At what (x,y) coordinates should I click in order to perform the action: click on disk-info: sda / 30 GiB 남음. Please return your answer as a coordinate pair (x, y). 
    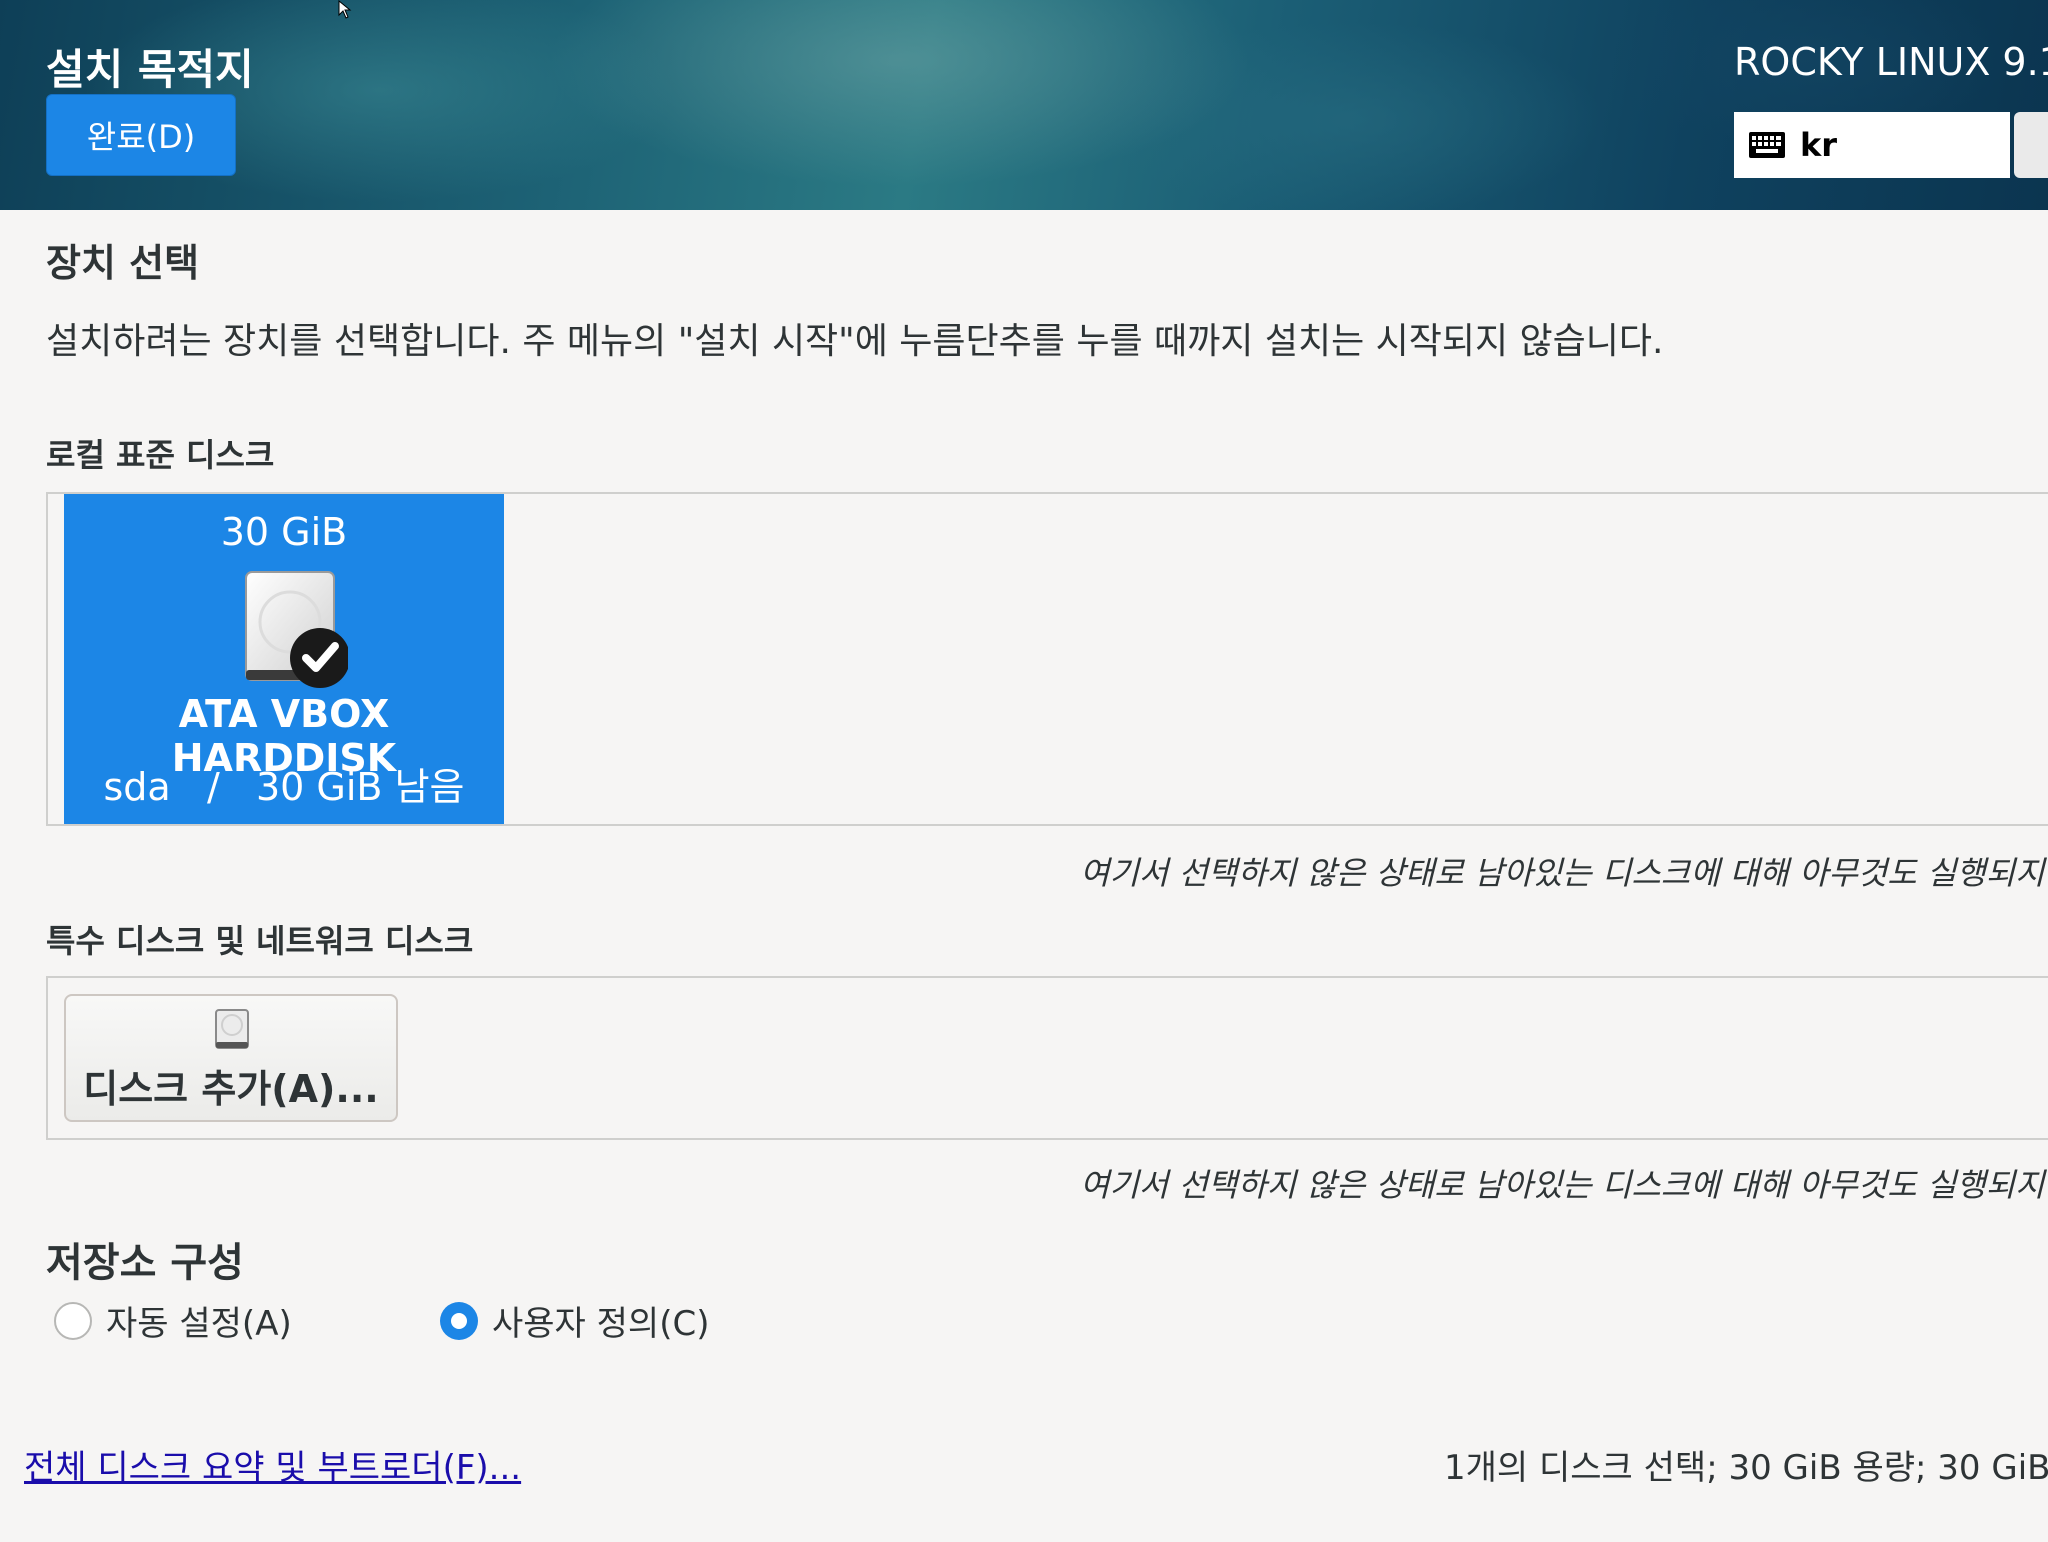
    Looking at the image, I should click on (284, 787).